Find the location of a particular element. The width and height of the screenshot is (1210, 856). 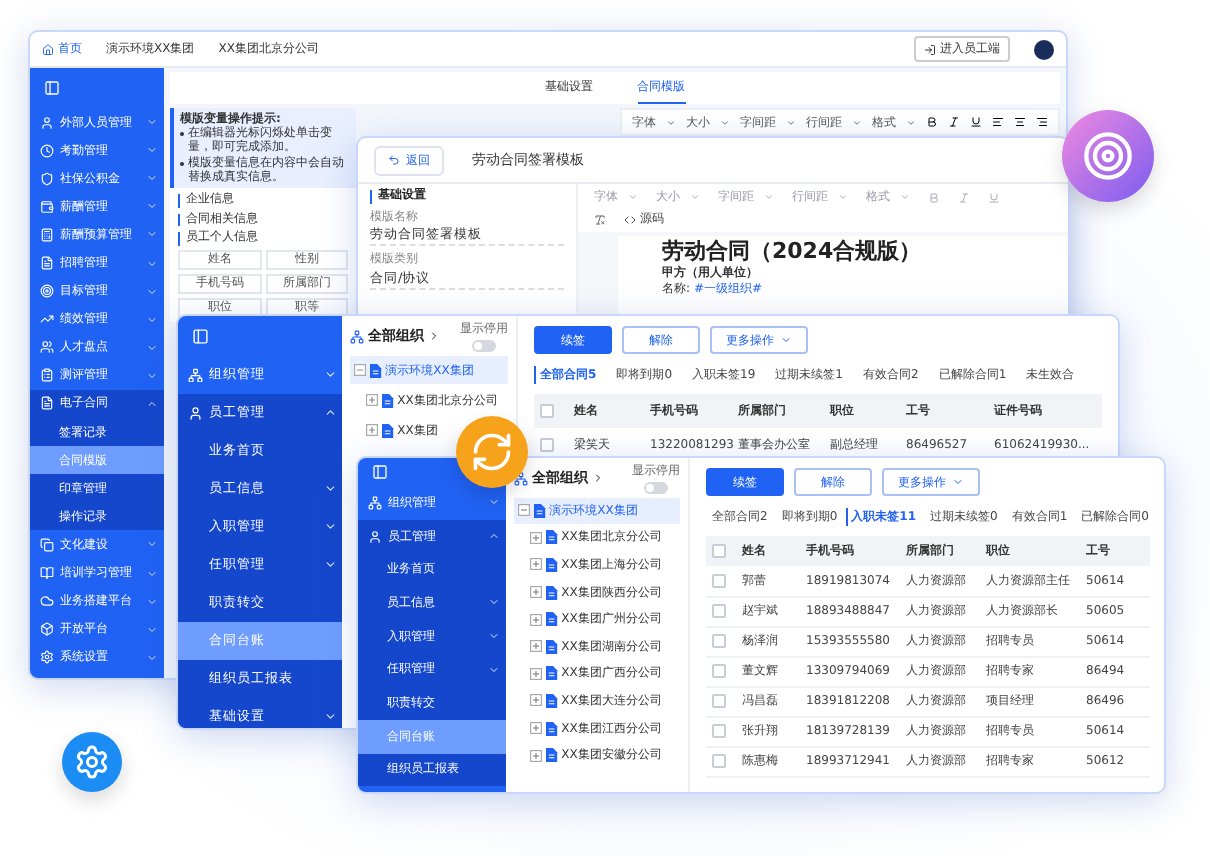

align-left-icon is located at coordinates (998, 122).